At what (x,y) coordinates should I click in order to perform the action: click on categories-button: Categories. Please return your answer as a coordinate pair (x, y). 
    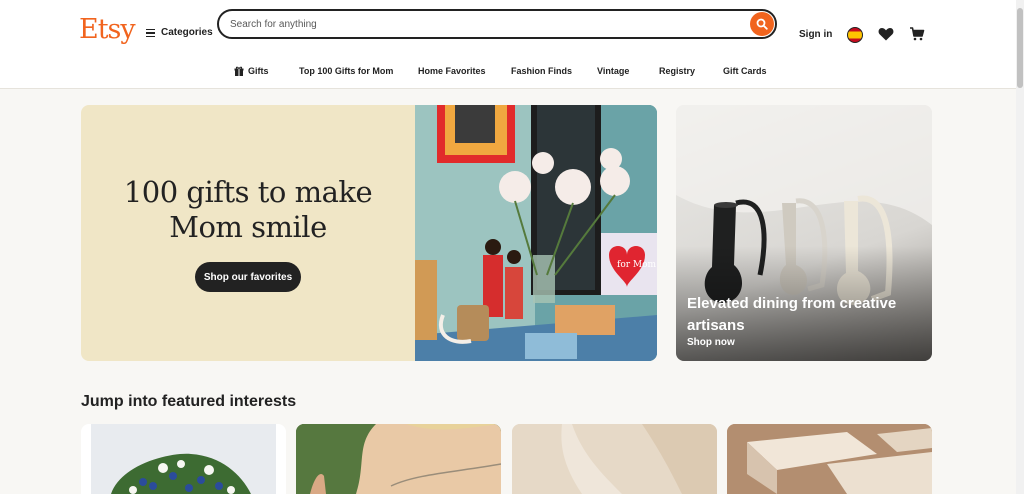
    Looking at the image, I should click on (179, 32).